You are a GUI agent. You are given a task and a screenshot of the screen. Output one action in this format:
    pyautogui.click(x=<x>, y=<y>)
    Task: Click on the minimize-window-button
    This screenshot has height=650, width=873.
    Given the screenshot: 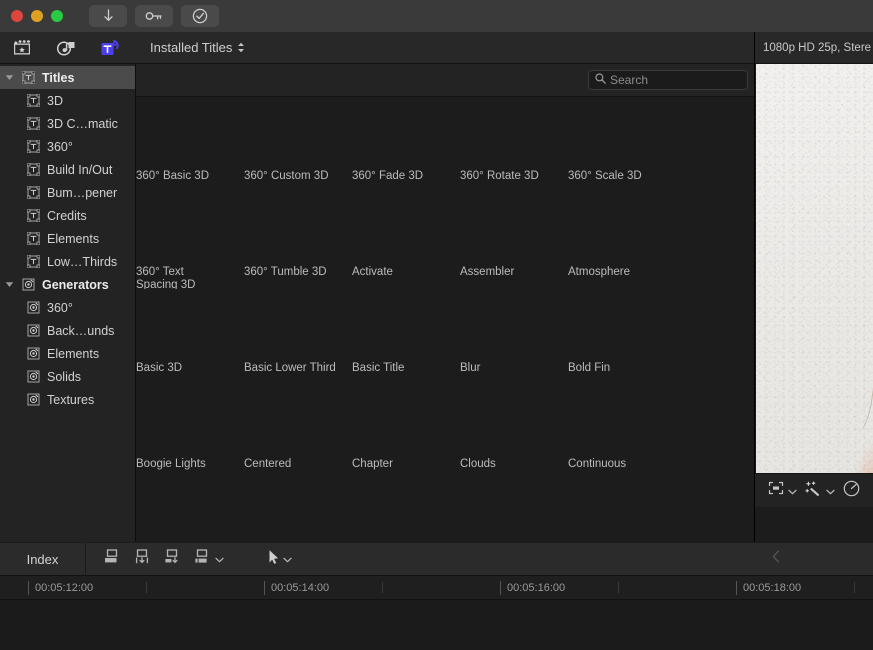 What is the action you would take?
    pyautogui.click(x=37, y=16)
    